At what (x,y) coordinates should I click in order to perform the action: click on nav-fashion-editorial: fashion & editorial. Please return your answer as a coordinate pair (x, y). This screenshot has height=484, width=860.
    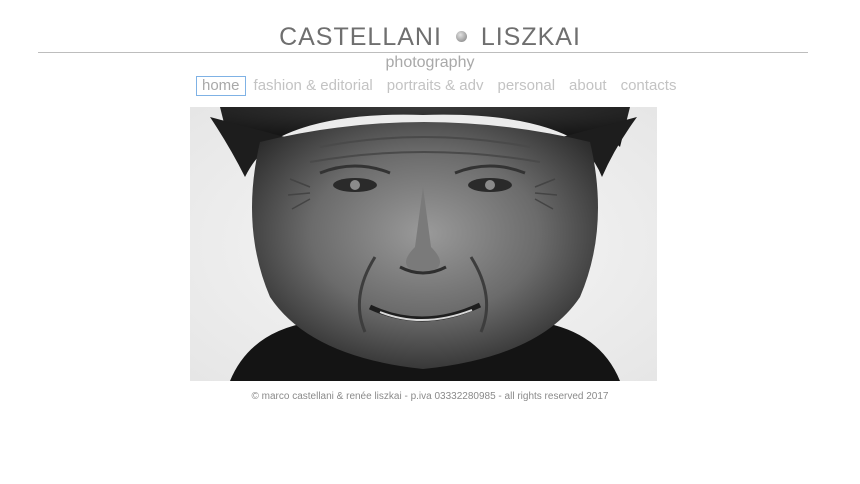
    Looking at the image, I should click on (313, 86).